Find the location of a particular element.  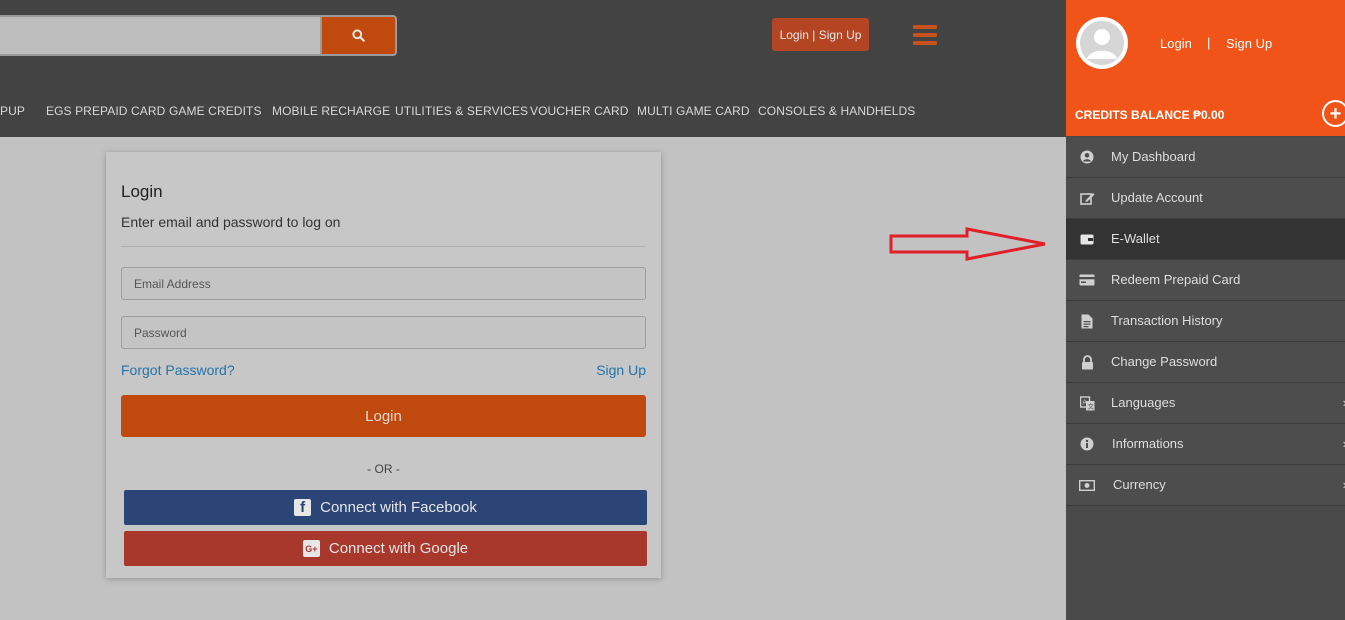

search-icon is located at coordinates (358, 35).